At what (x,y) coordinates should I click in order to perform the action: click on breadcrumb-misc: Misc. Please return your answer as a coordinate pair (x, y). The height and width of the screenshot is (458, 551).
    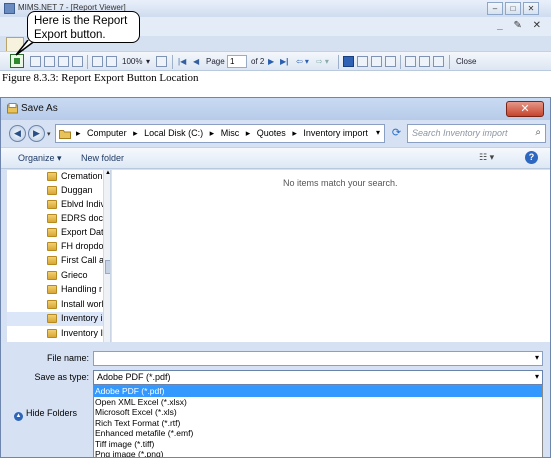
    Looking at the image, I should click on (230, 133).